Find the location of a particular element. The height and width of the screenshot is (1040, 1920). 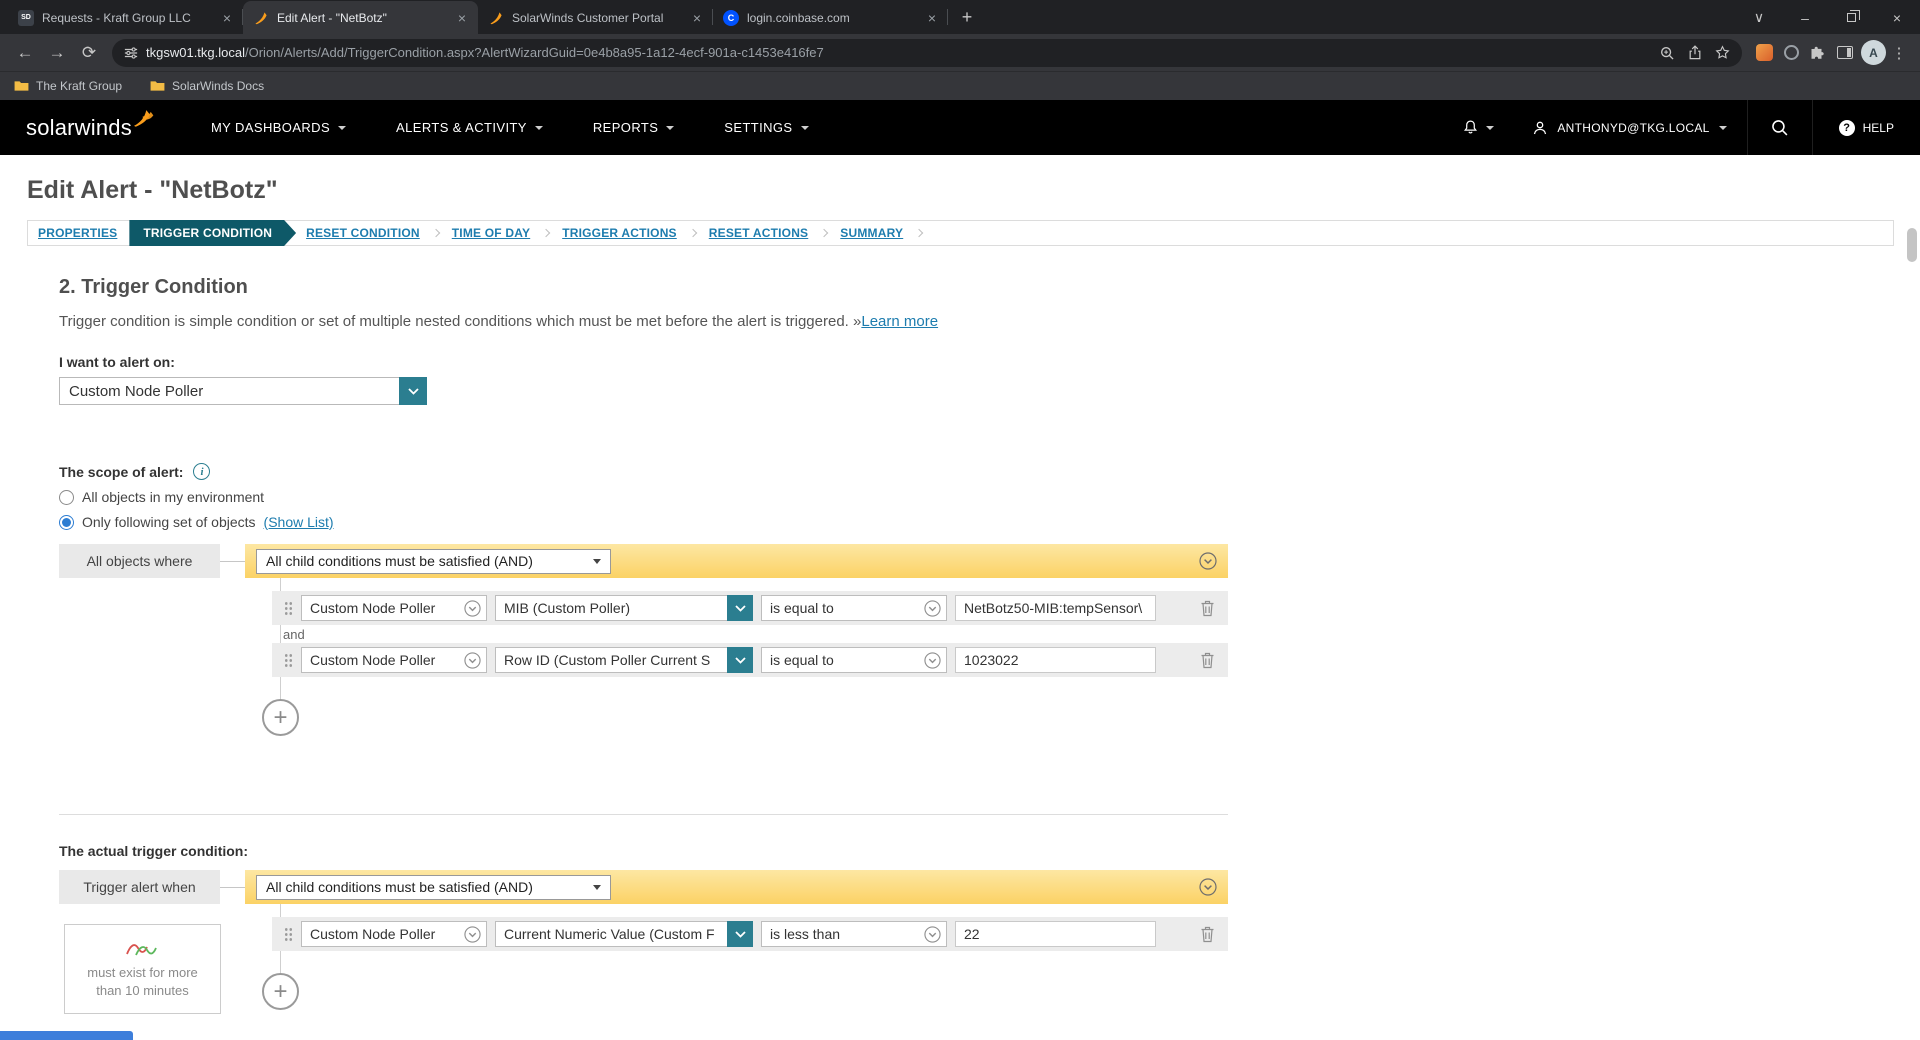

condition-field-select: MIB (Custom Poller) is located at coordinates (624, 608).